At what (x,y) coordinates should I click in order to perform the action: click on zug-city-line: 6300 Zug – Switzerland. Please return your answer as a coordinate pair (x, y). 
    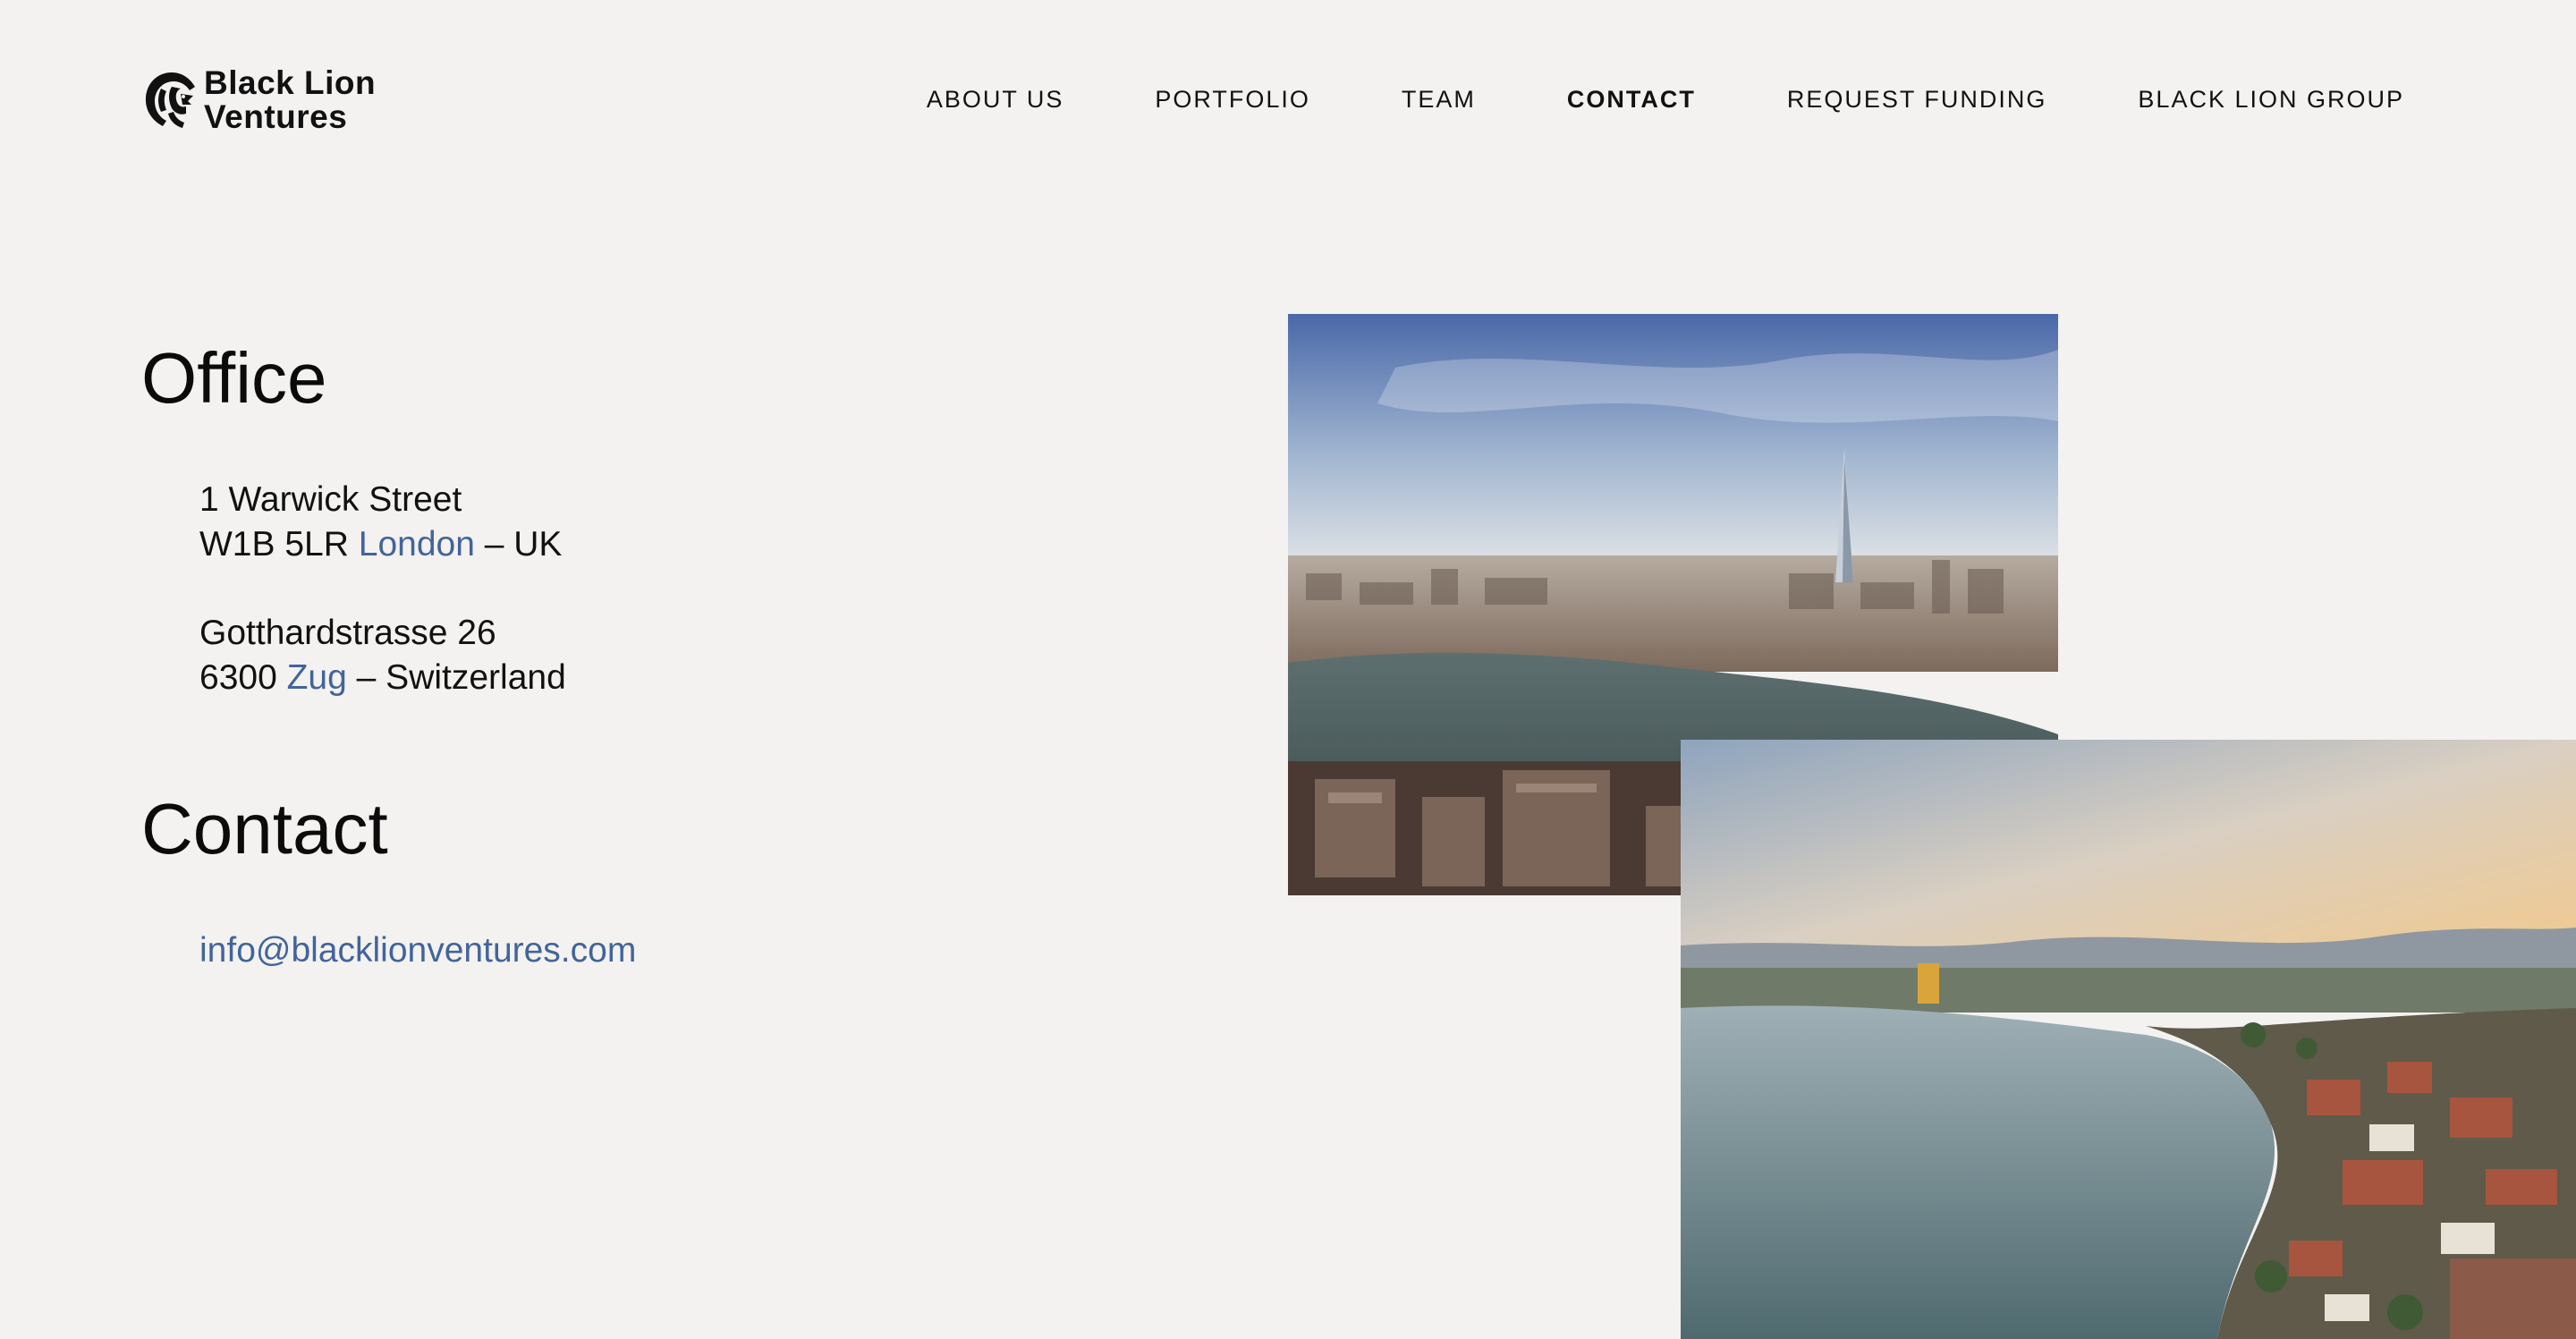
    Looking at the image, I should click on (382, 678).